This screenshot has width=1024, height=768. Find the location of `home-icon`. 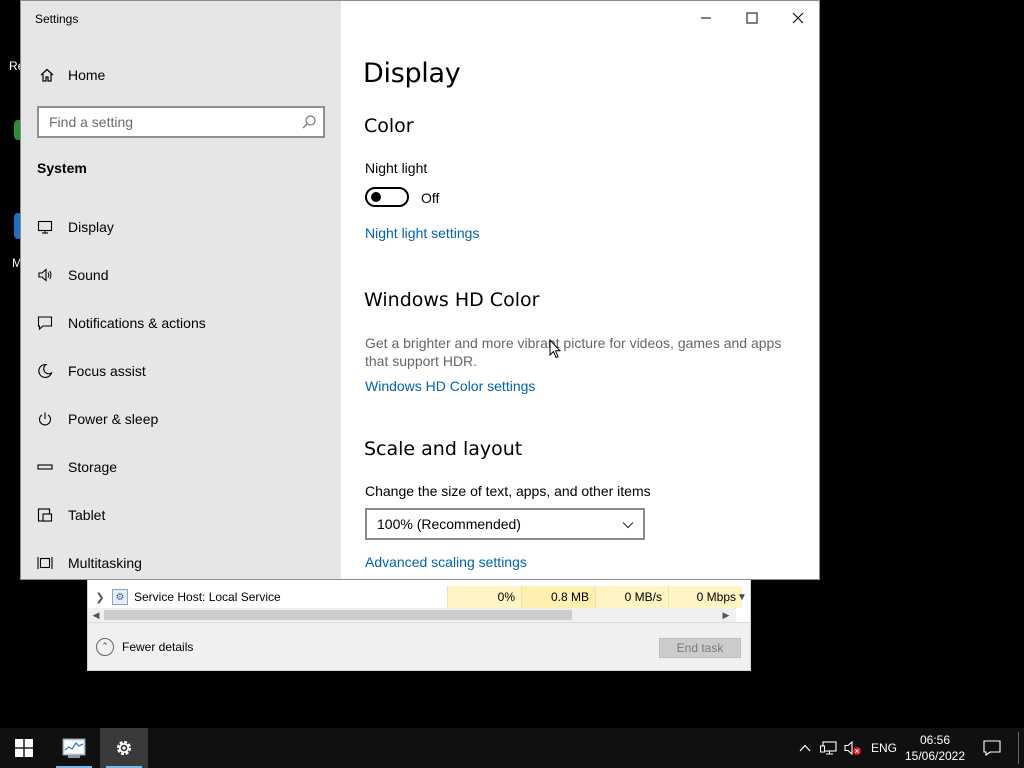

home-icon is located at coordinates (47, 75).